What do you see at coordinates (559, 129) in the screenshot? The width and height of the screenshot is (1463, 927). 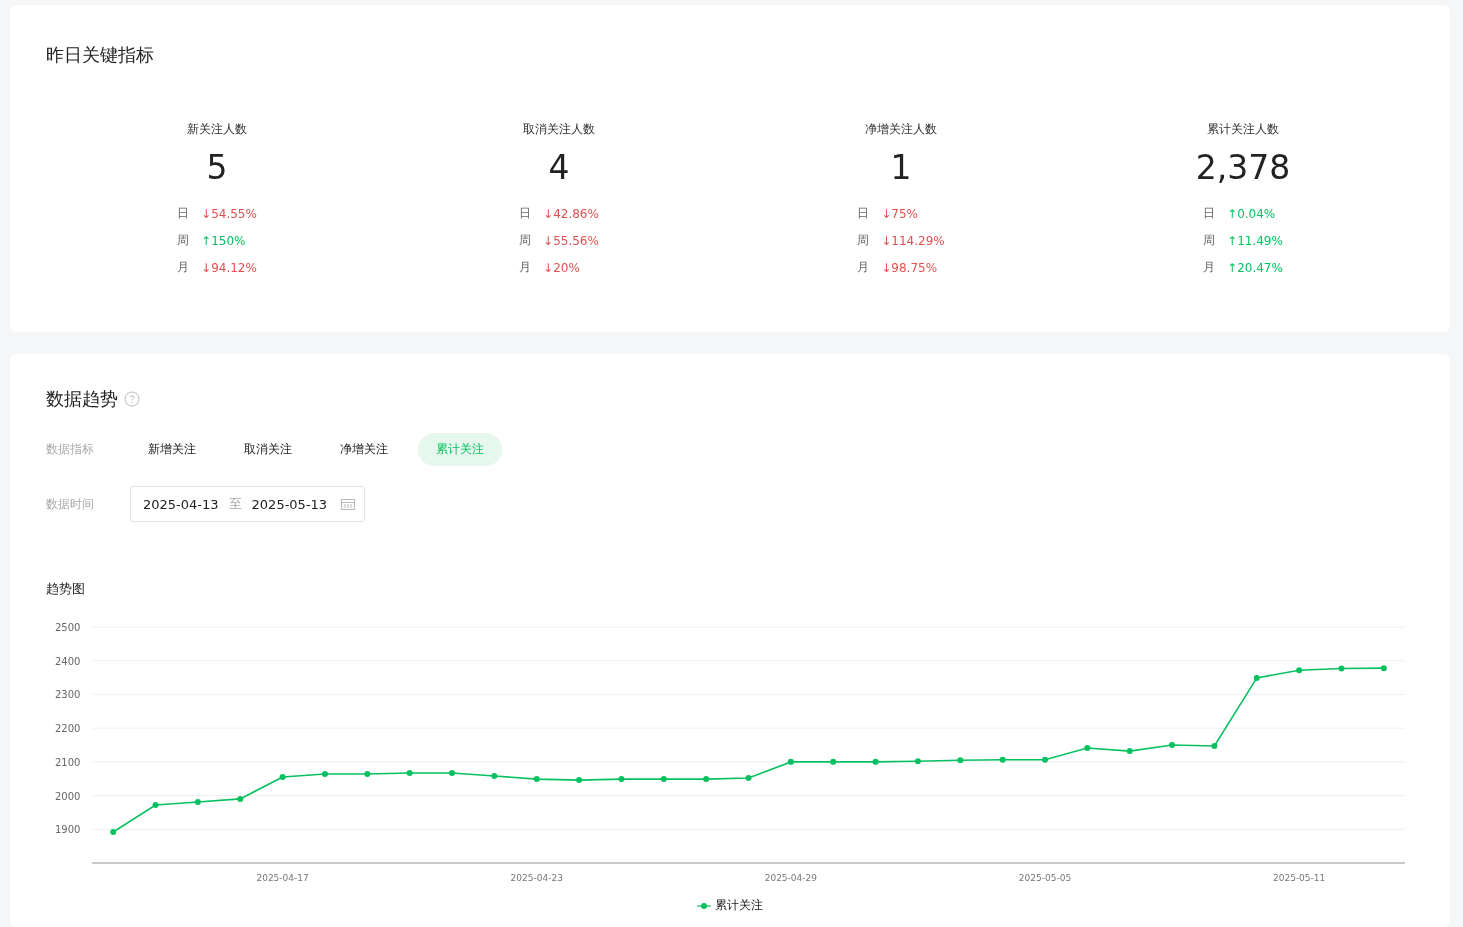 I see `metric-label: 取消关注人数` at bounding box center [559, 129].